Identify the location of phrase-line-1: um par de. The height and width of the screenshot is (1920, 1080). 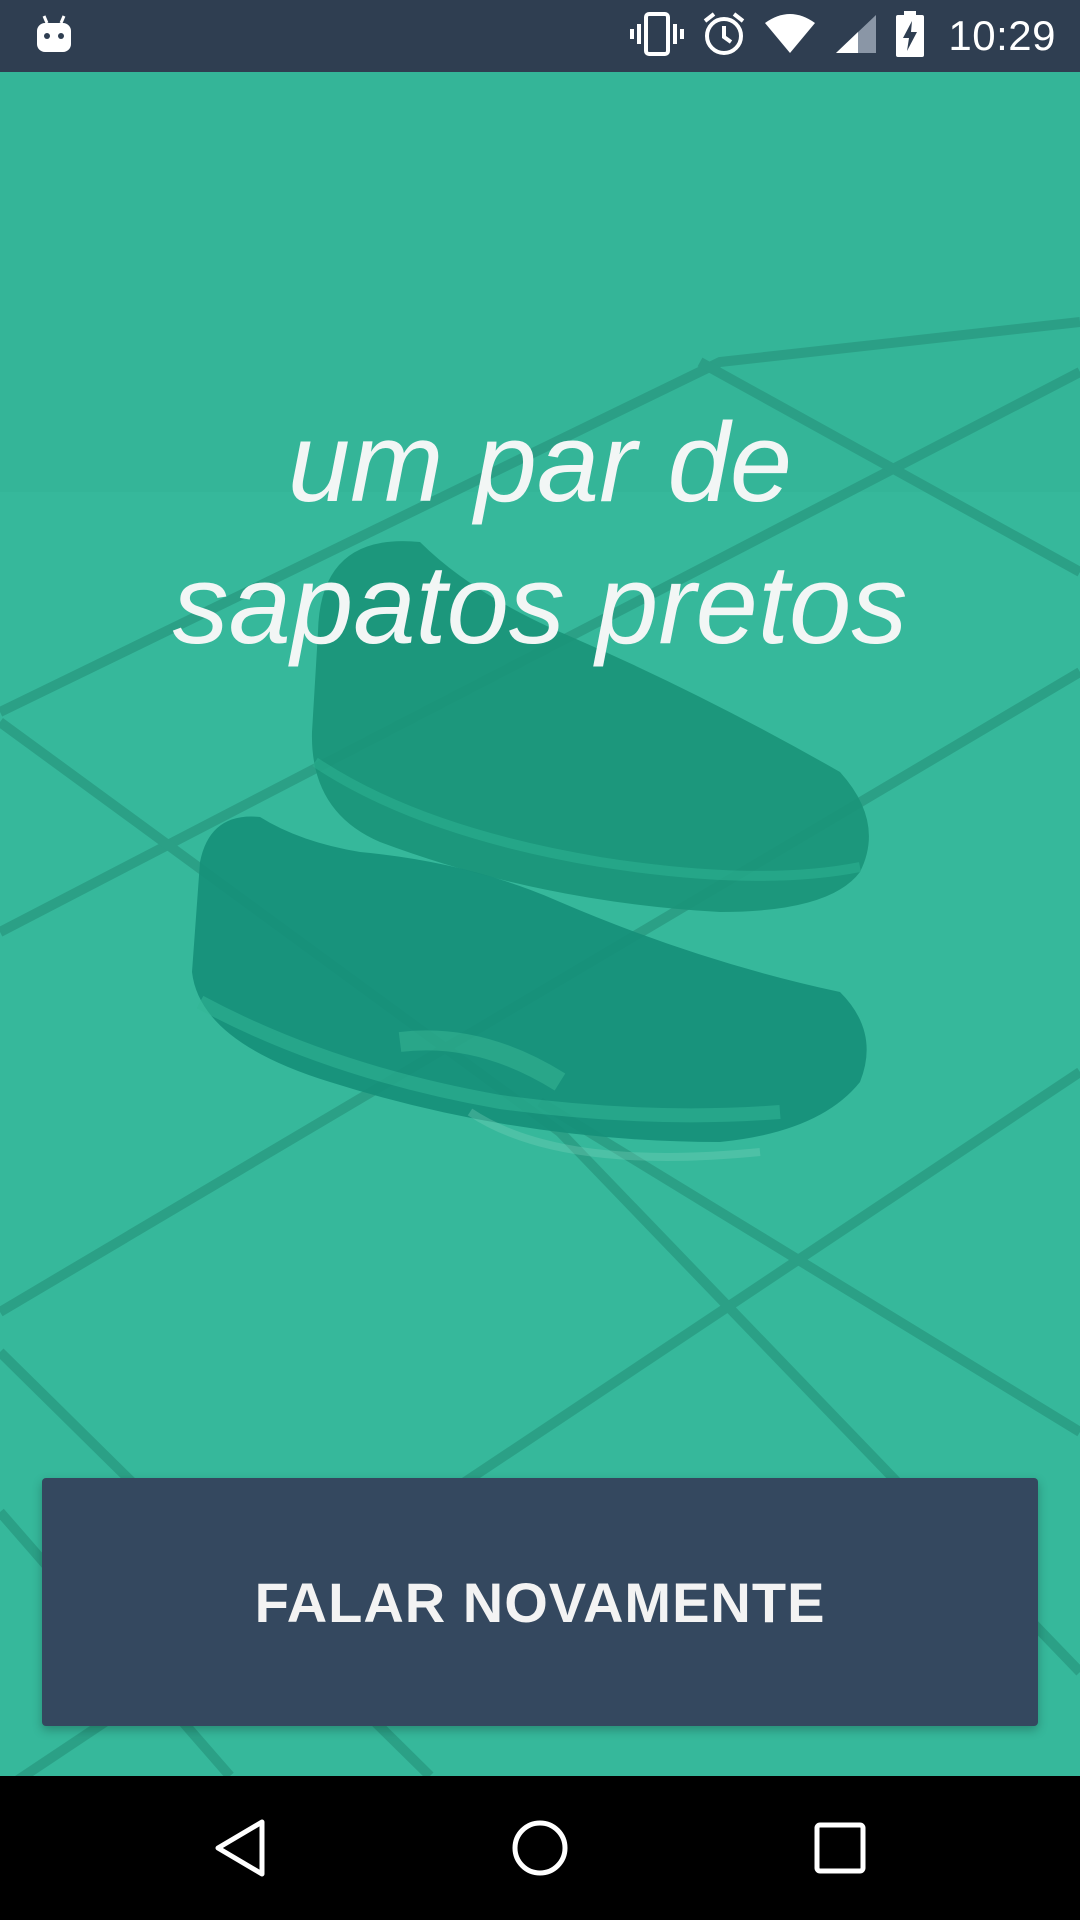
(540, 462).